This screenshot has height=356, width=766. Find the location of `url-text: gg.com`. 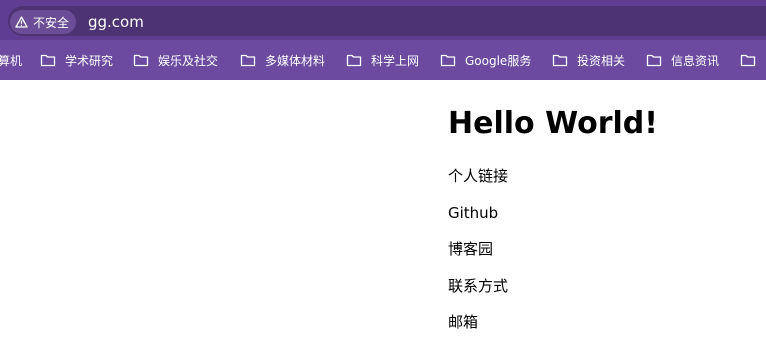

url-text: gg.com is located at coordinates (116, 22).